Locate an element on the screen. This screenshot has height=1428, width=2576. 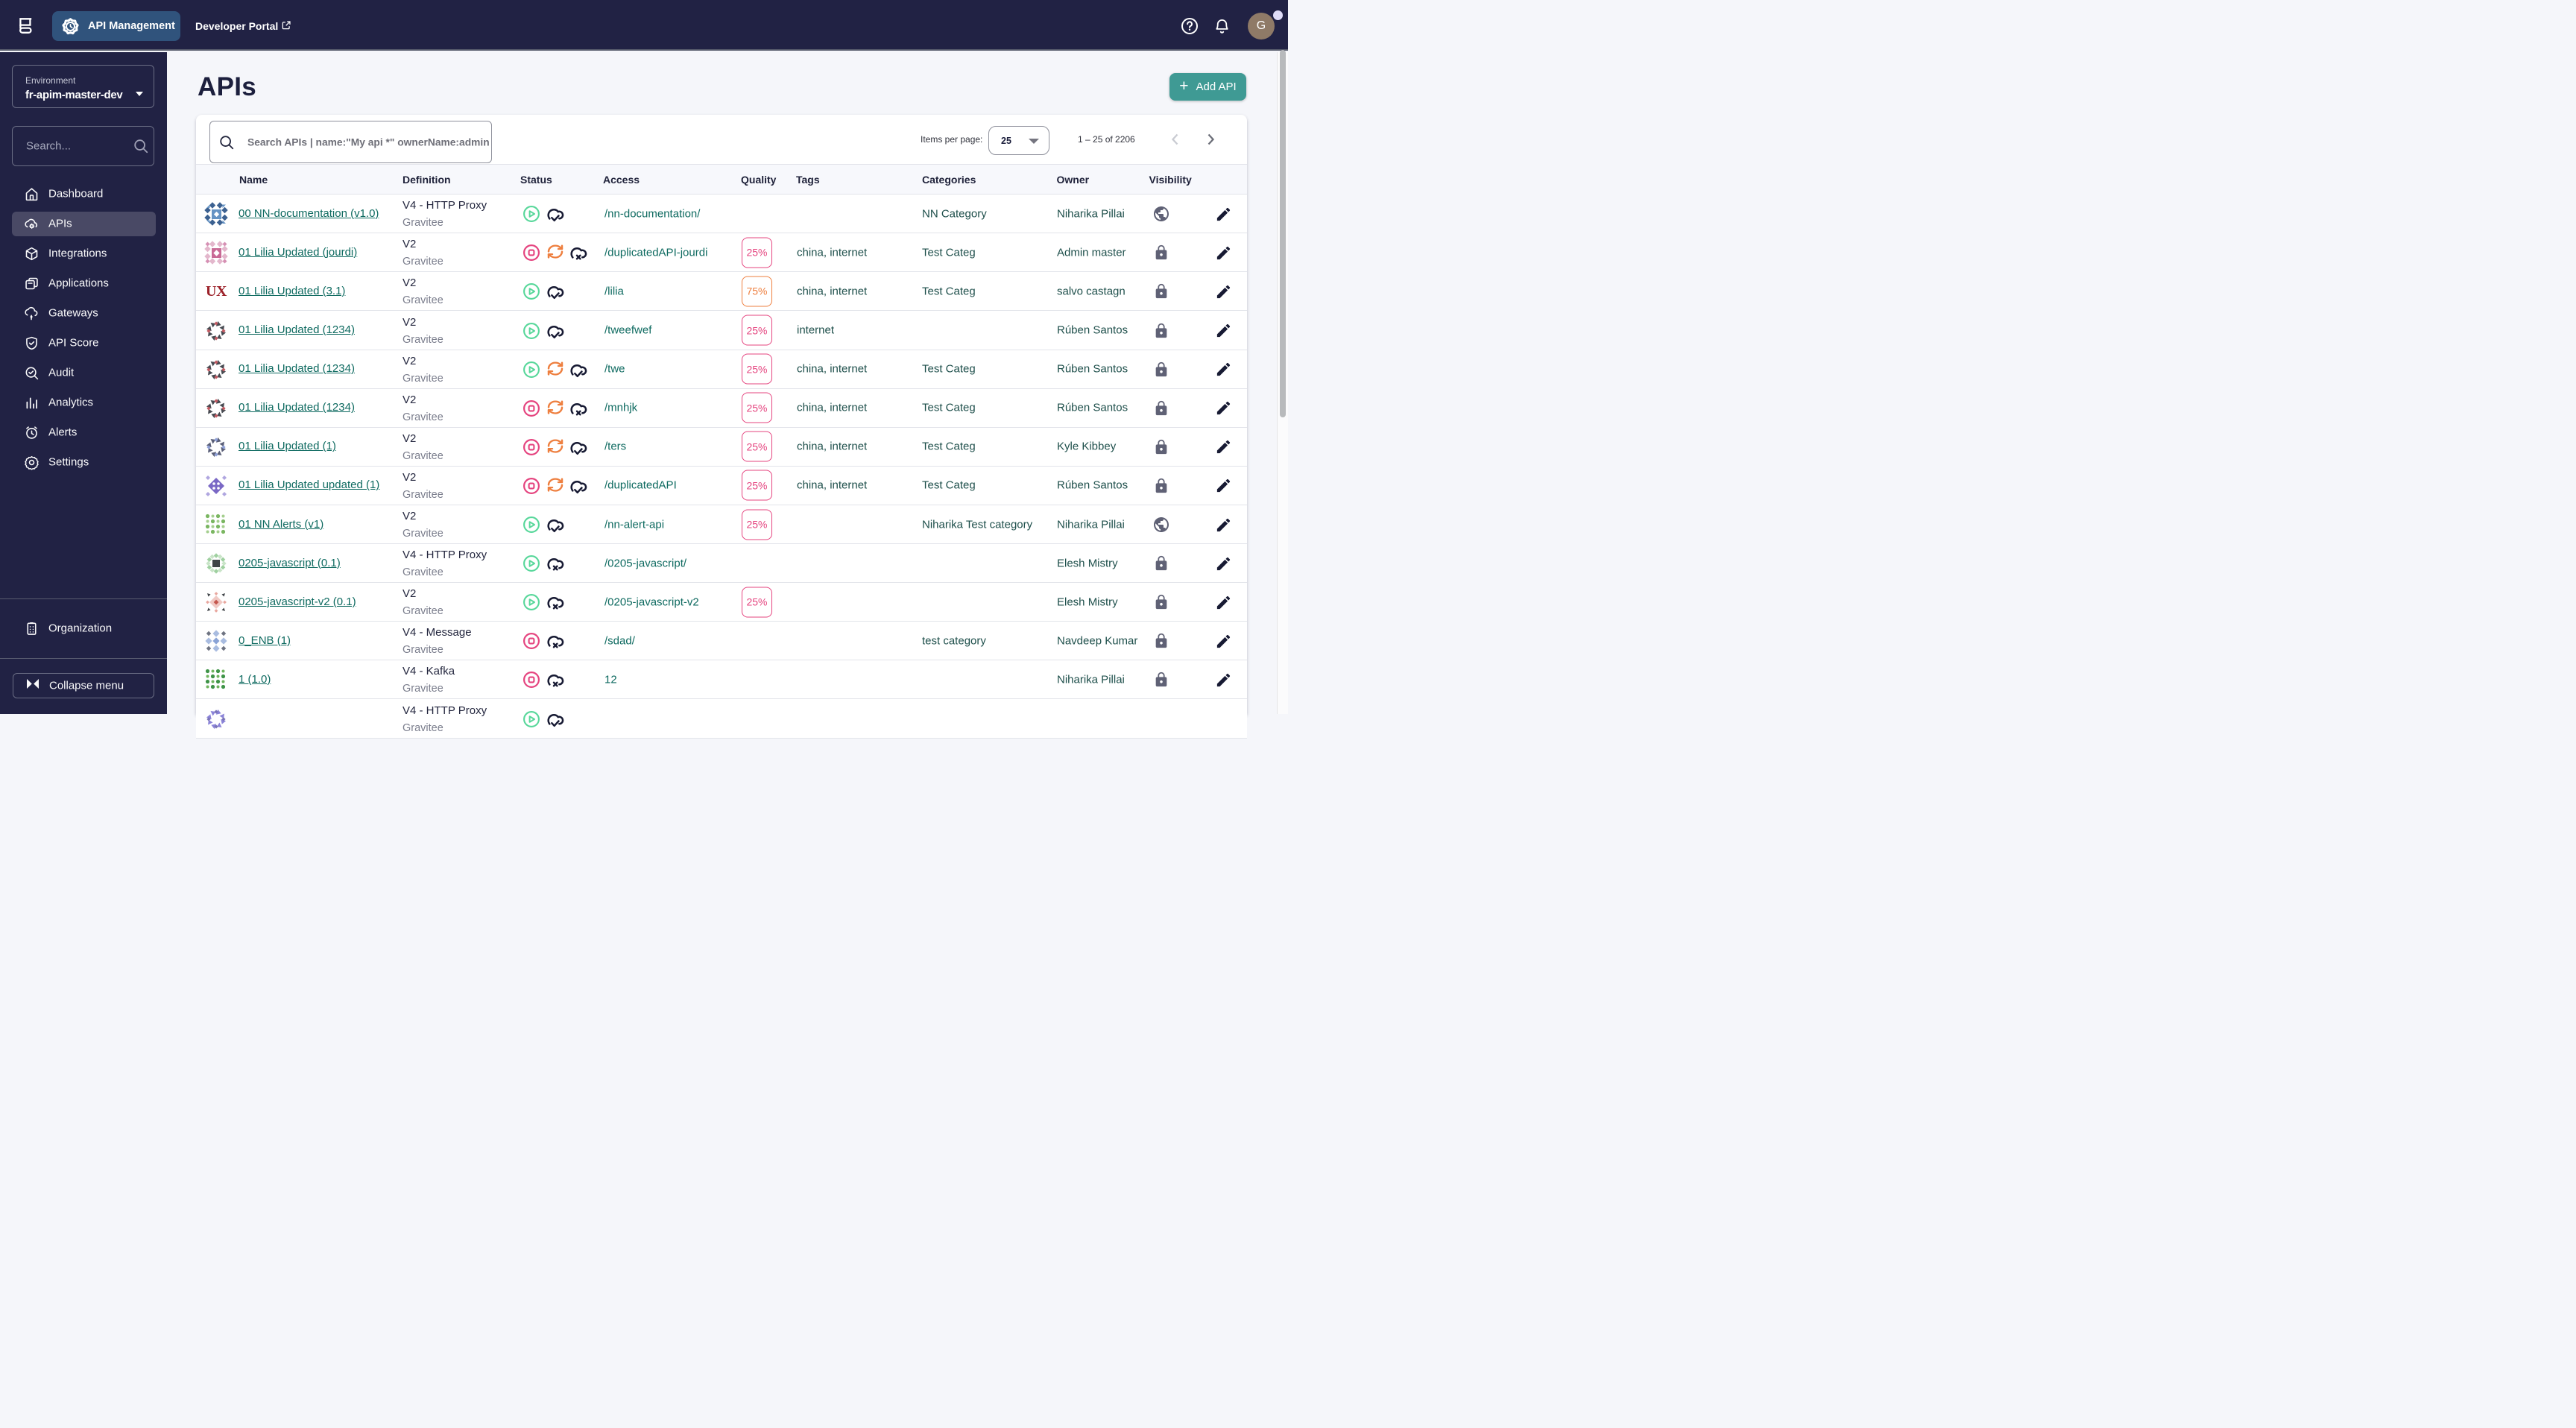
svg-text: UX is located at coordinates (217, 291).